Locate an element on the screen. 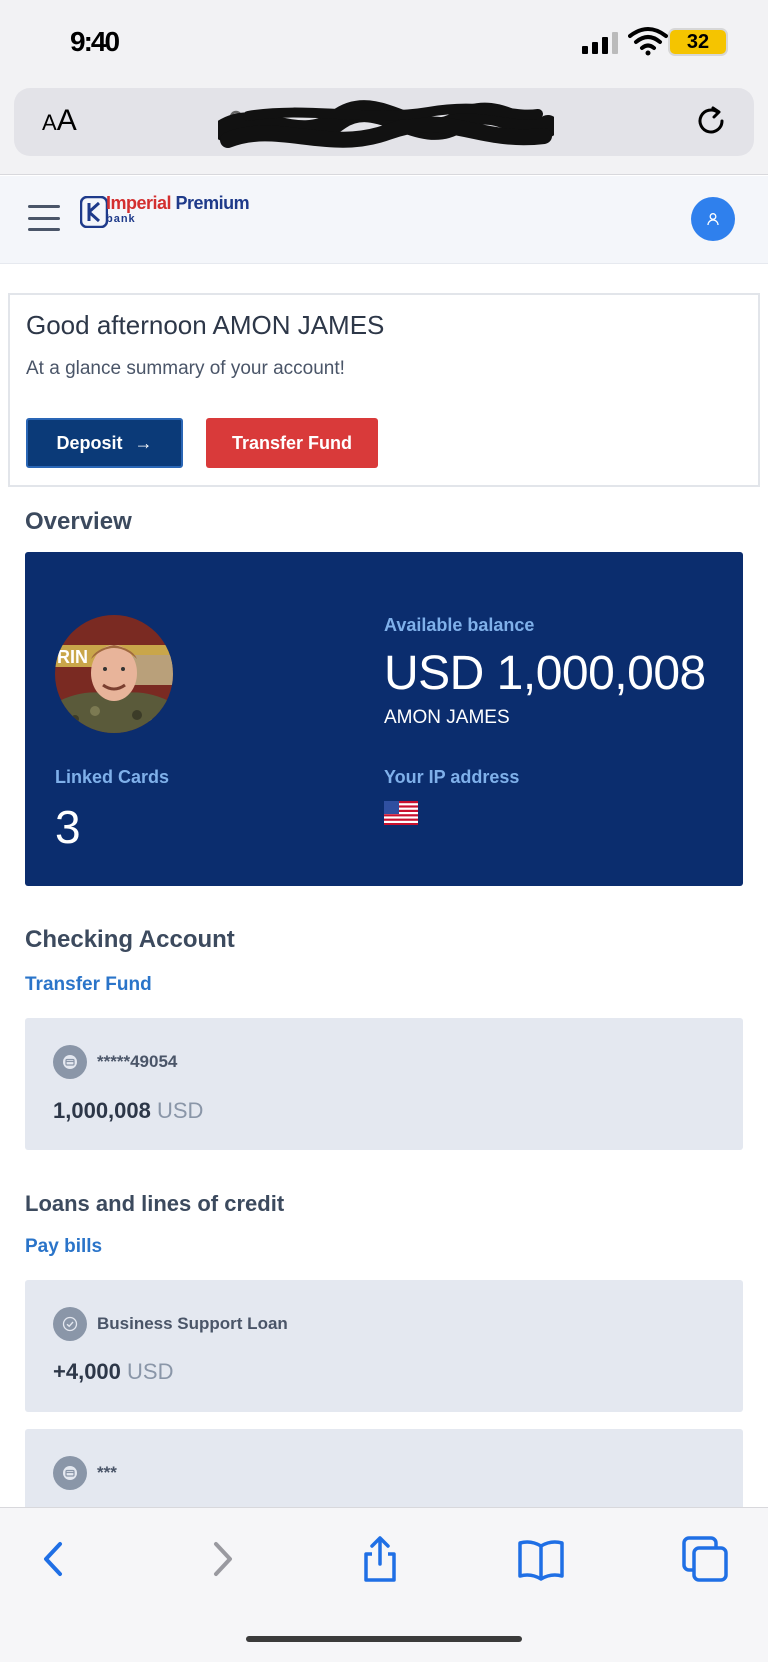 This screenshot has width=768, height=1662. url-redaction-scribble is located at coordinates (386, 124).